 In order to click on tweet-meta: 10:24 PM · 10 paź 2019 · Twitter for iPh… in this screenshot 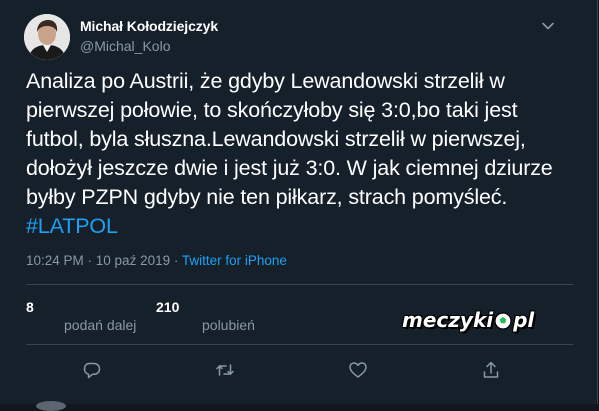, I will do `click(156, 260)`.